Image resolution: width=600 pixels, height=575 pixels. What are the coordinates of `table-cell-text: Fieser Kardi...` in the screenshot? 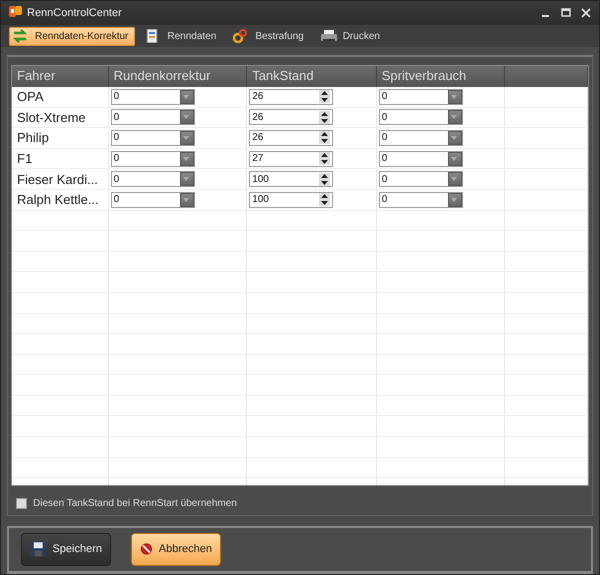 It's located at (57, 179).